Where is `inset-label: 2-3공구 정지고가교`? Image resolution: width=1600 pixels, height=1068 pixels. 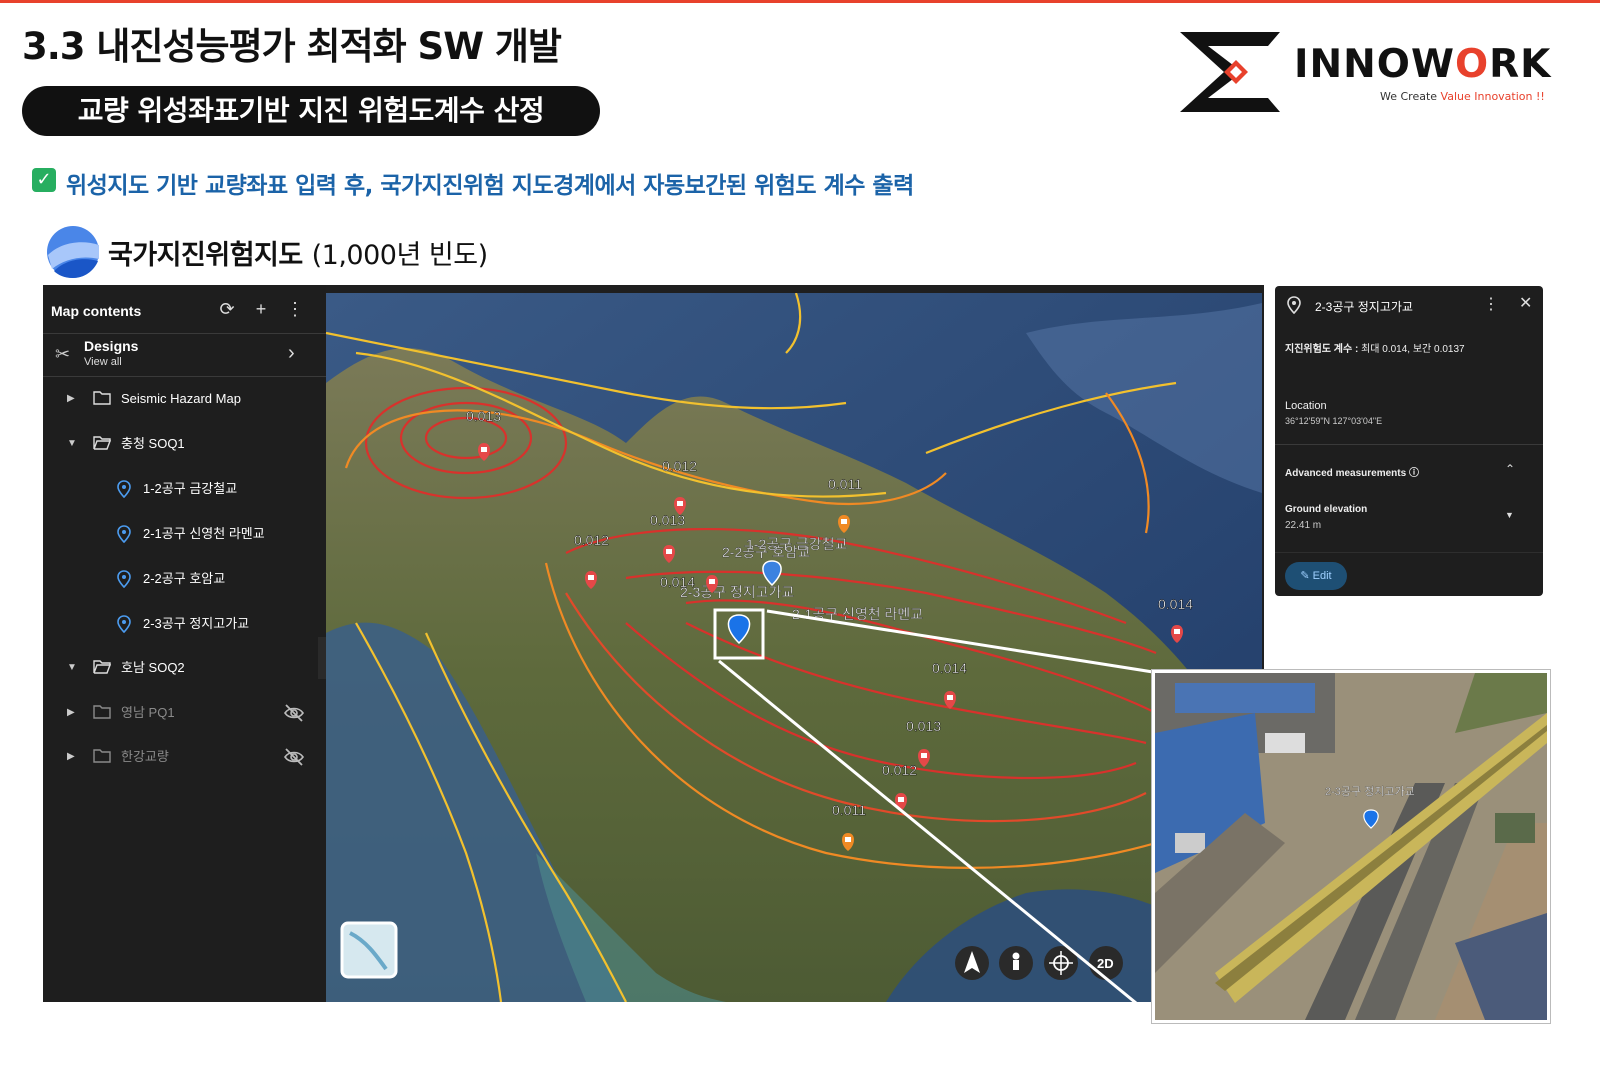 inset-label: 2-3공구 정지고가교 is located at coordinates (1370, 791).